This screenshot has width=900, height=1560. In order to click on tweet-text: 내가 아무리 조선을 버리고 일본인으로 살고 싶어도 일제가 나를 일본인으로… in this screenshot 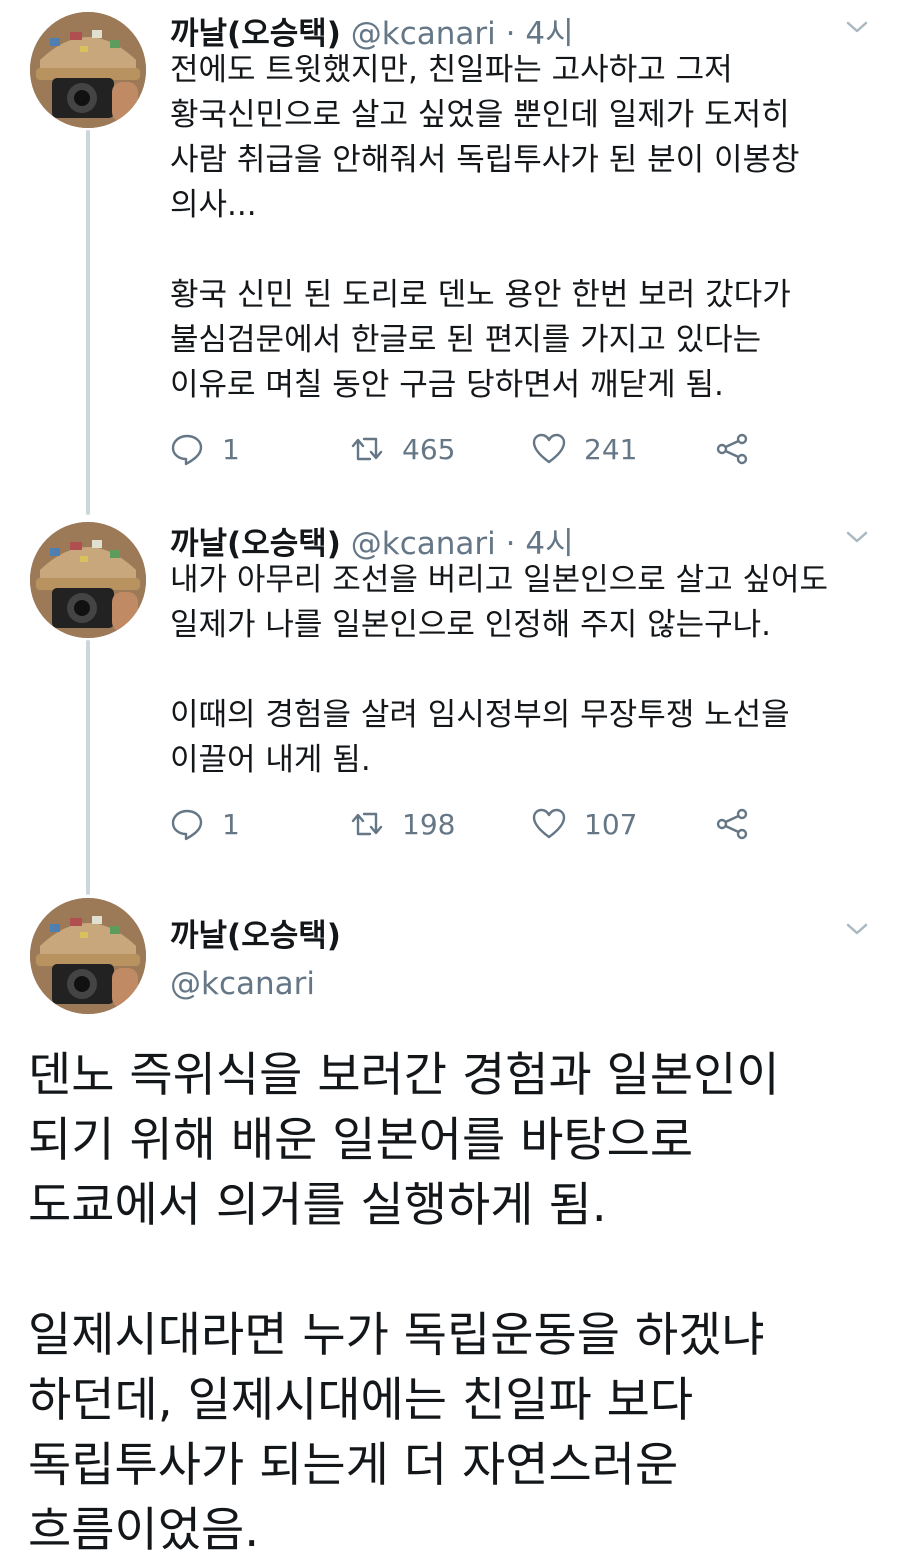, I will do `click(499, 670)`.